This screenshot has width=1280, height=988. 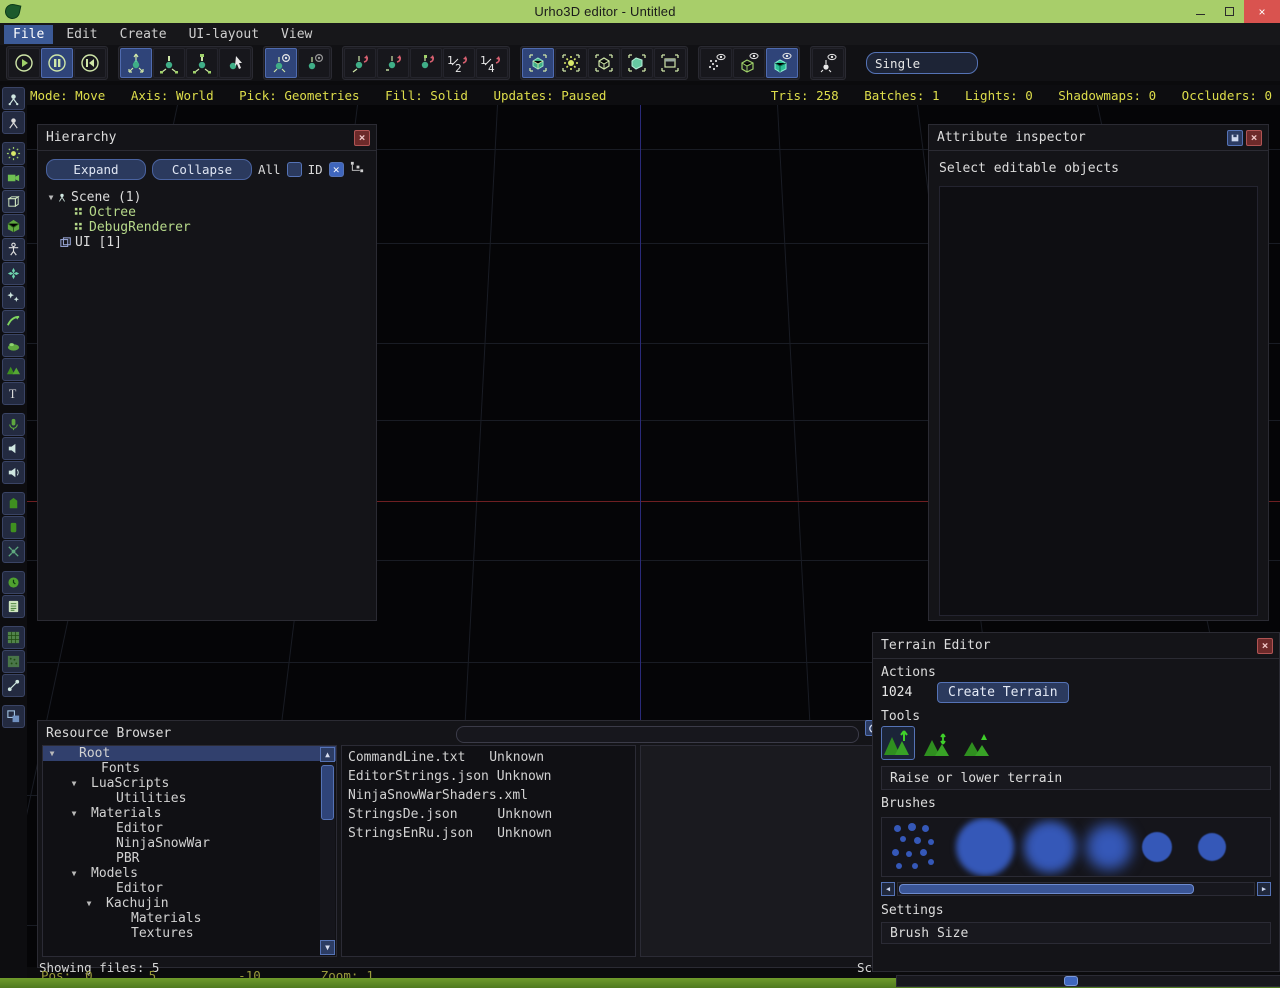 What do you see at coordinates (29, 34) in the screenshot?
I see `menu-file: File` at bounding box center [29, 34].